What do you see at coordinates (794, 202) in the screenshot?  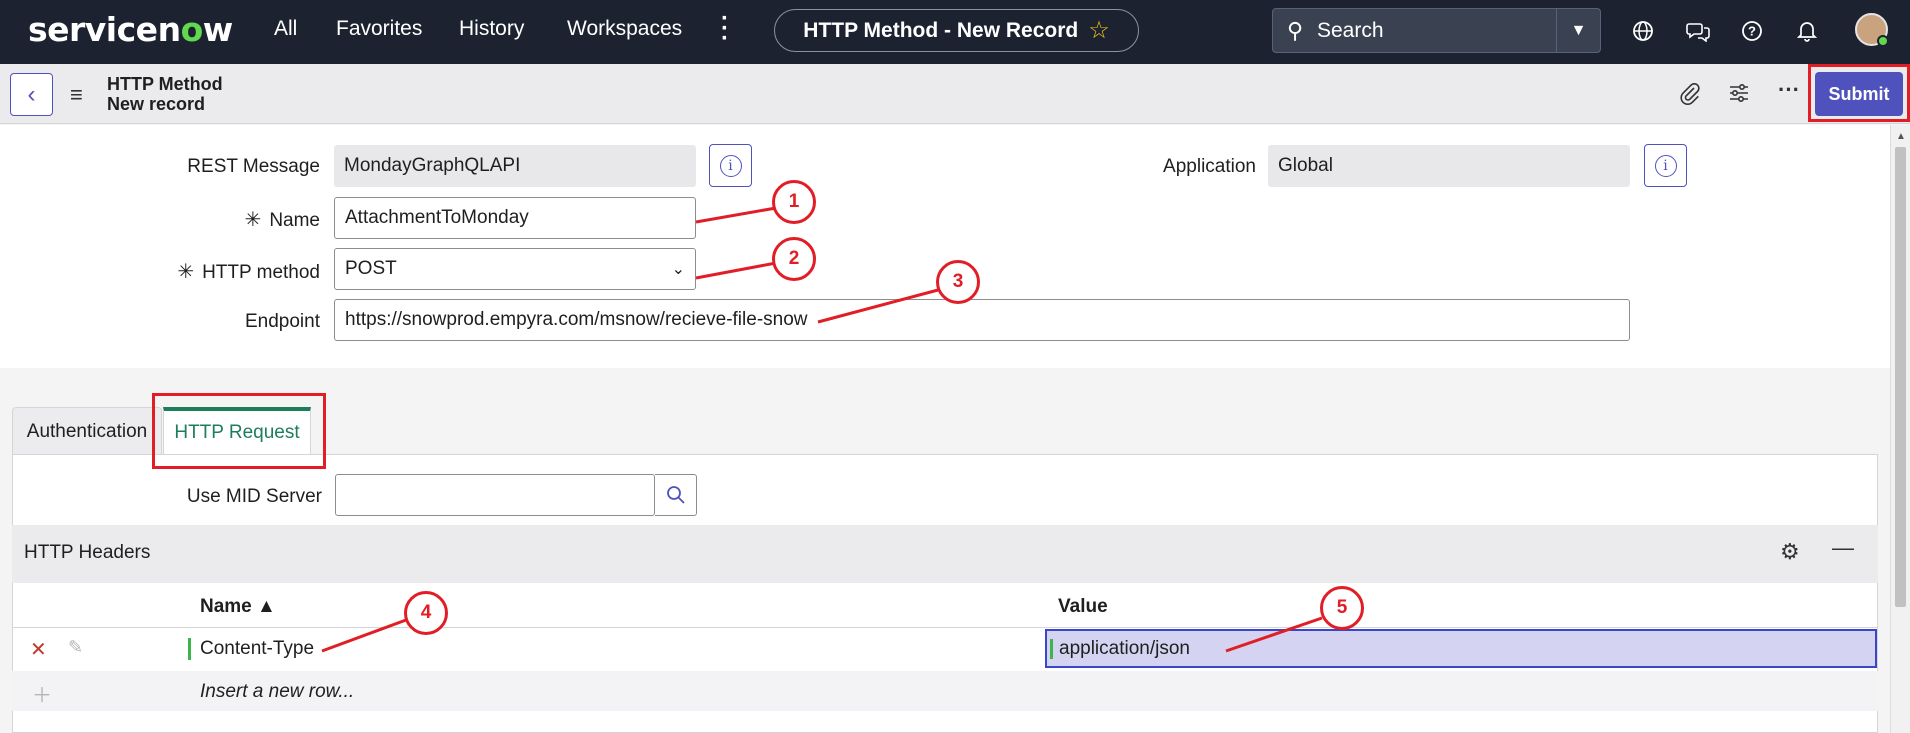 I see `callout-1: 1` at bounding box center [794, 202].